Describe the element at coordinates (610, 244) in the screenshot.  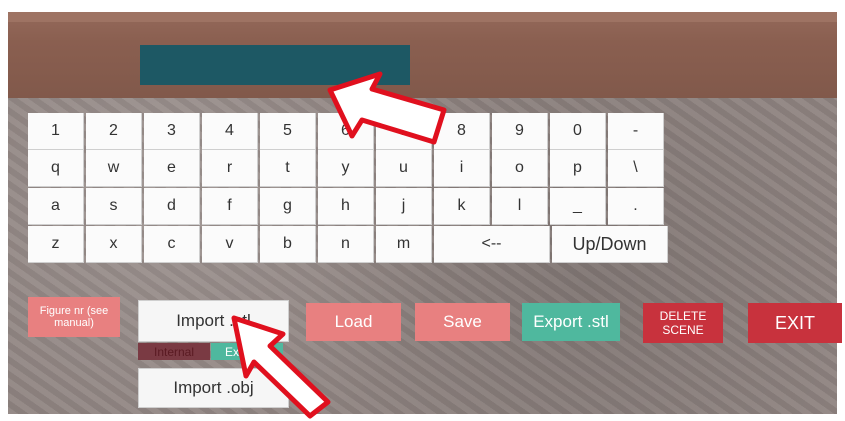
I see `key-up-down: Up/Down` at that location.